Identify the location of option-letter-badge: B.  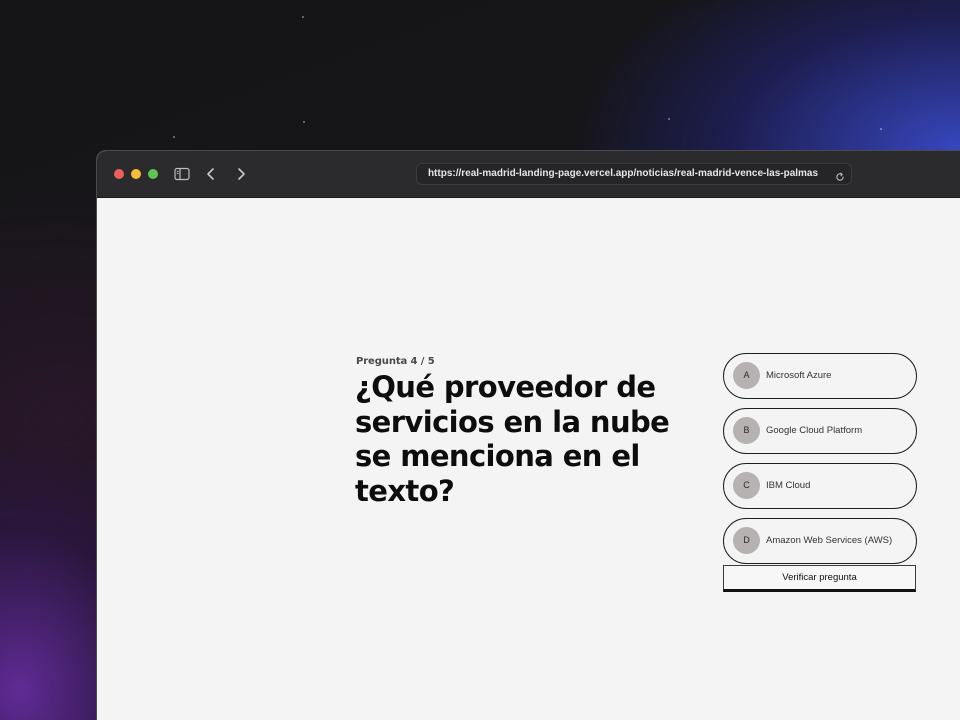
(746, 430).